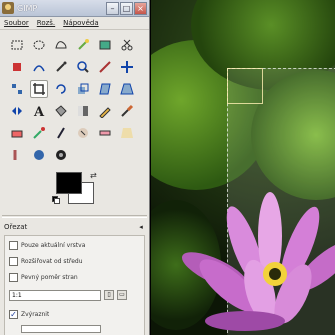  I want to click on paths-icon, so click(39, 68).